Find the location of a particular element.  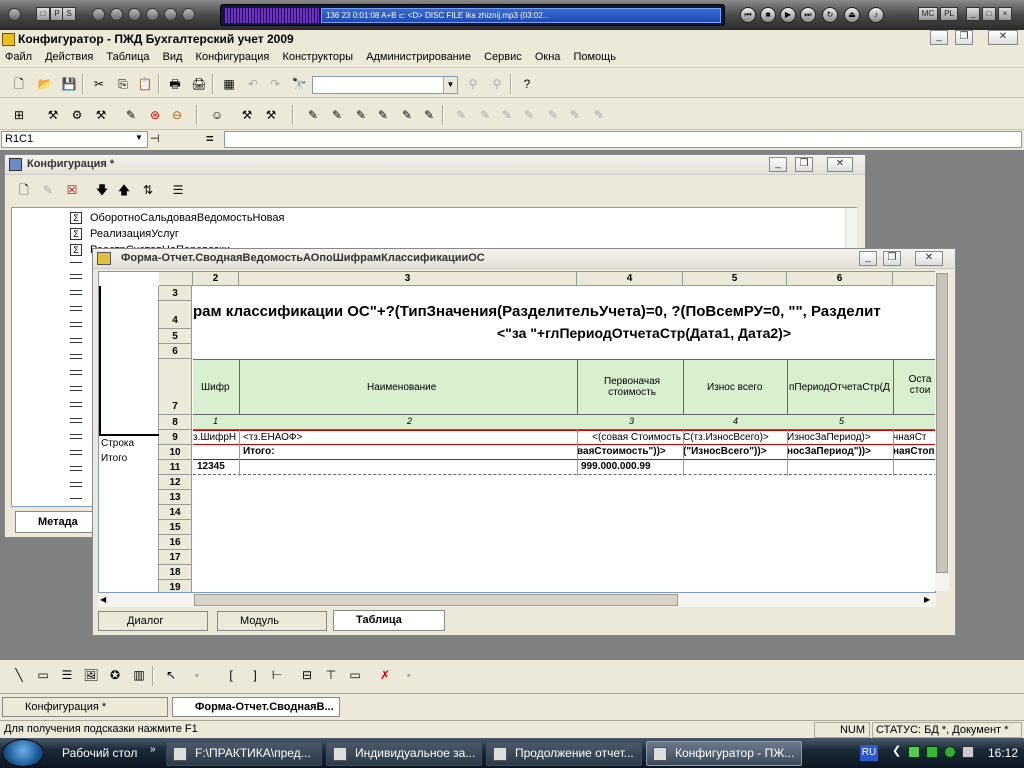

start-button is located at coordinates (23, 753).